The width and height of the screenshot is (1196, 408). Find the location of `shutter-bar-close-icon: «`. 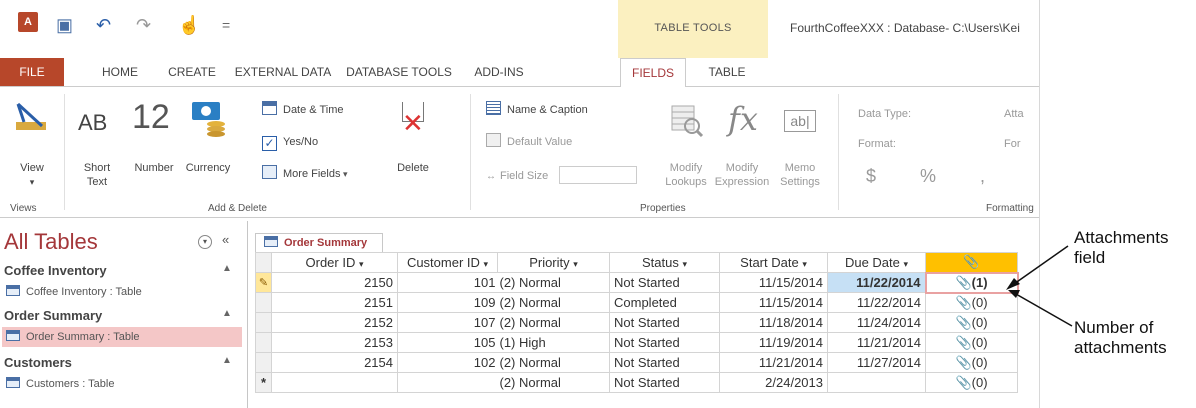

shutter-bar-close-icon: « is located at coordinates (225, 239).